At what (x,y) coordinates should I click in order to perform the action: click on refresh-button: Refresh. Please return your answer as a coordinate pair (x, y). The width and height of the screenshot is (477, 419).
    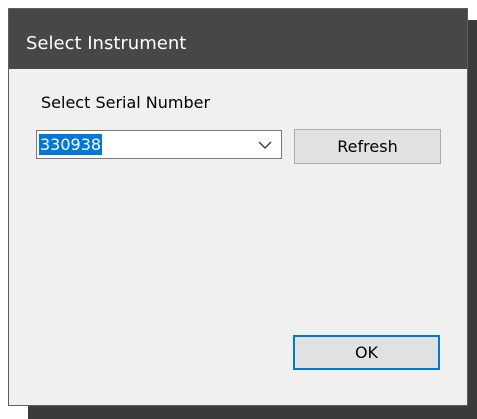
    Looking at the image, I should click on (367, 146).